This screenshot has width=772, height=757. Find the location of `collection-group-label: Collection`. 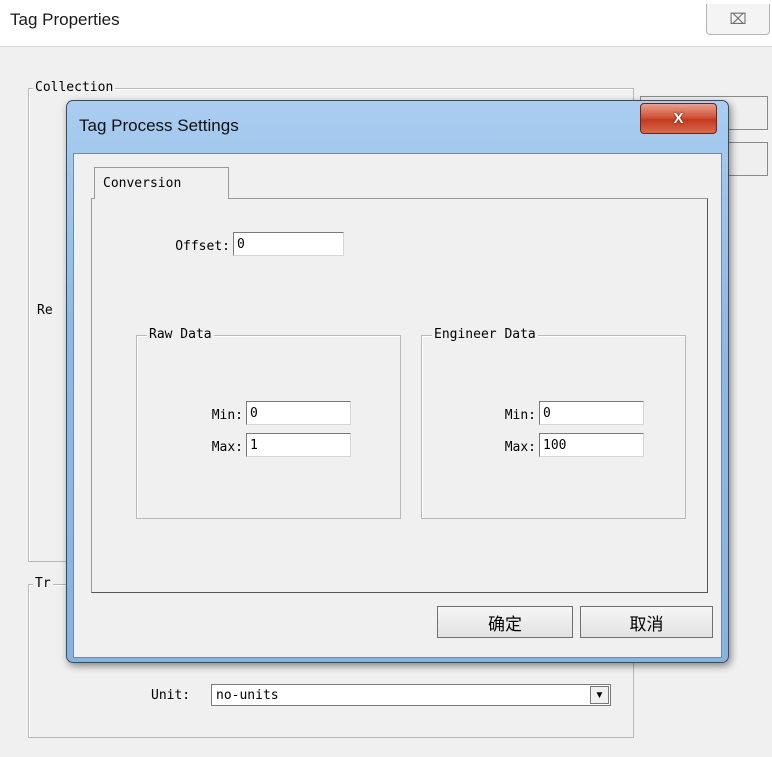

collection-group-label: Collection is located at coordinates (74, 87).